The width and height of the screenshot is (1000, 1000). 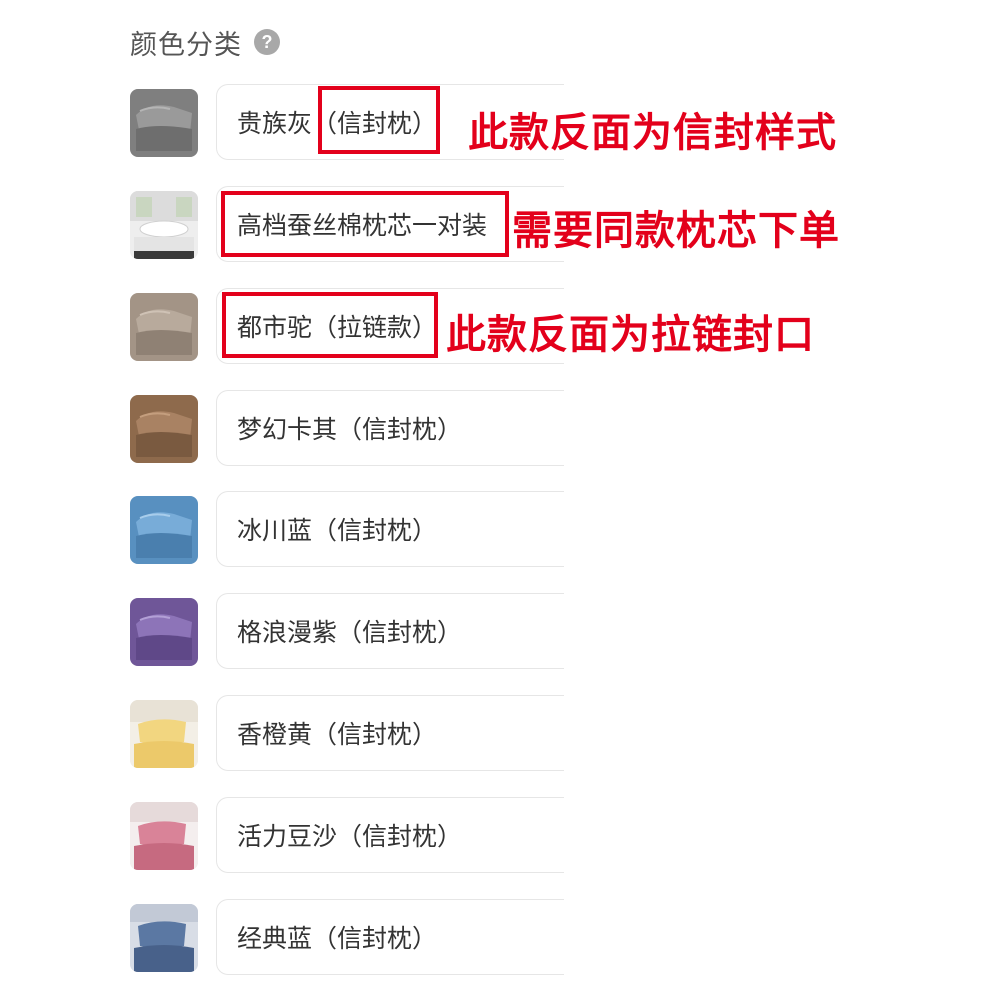 I want to click on highlight-frame-pillow-core, so click(x=365, y=224).